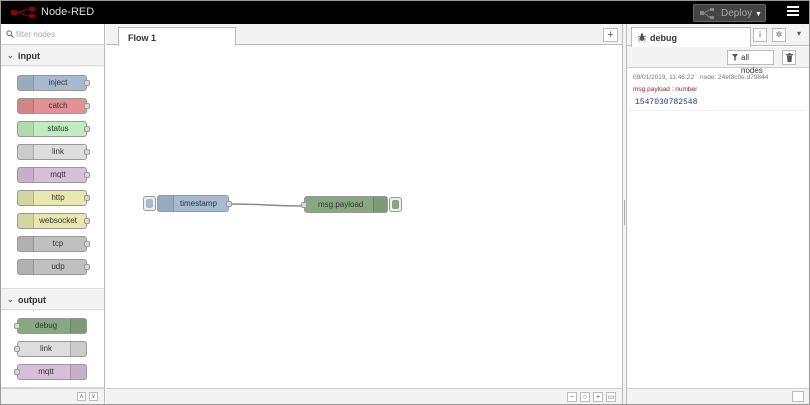 Image resolution: width=810 pixels, height=405 pixels. I want to click on deploy-icon, so click(707, 13).